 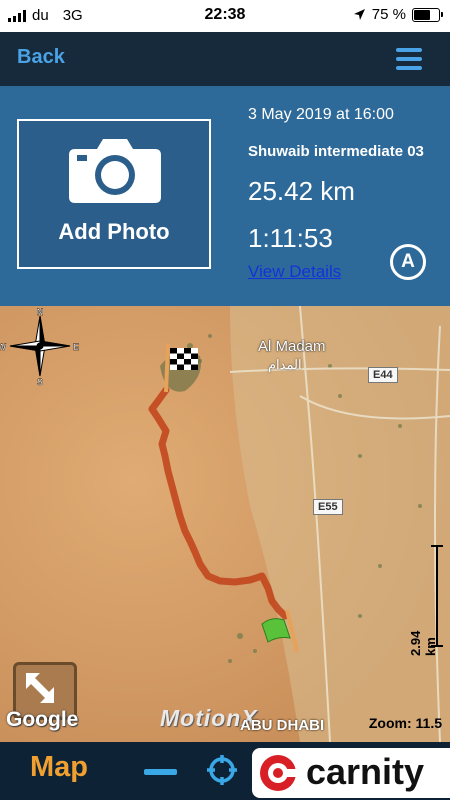 What do you see at coordinates (59, 767) in the screenshot?
I see `map-tab: Map` at bounding box center [59, 767].